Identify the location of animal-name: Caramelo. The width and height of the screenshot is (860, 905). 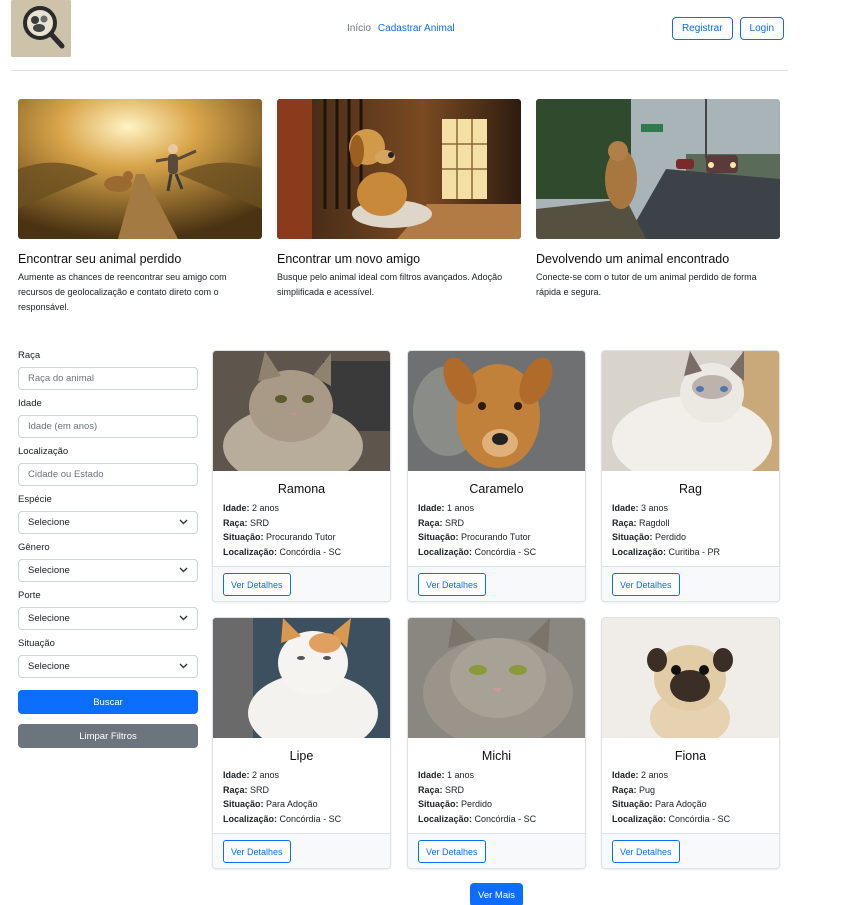
(496, 489).